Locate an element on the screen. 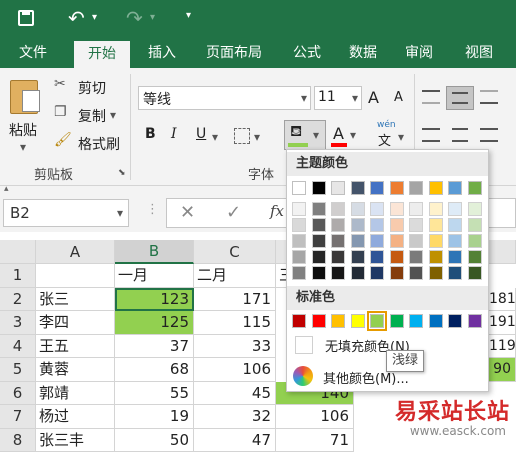  row-header: 1 is located at coordinates (18, 276).